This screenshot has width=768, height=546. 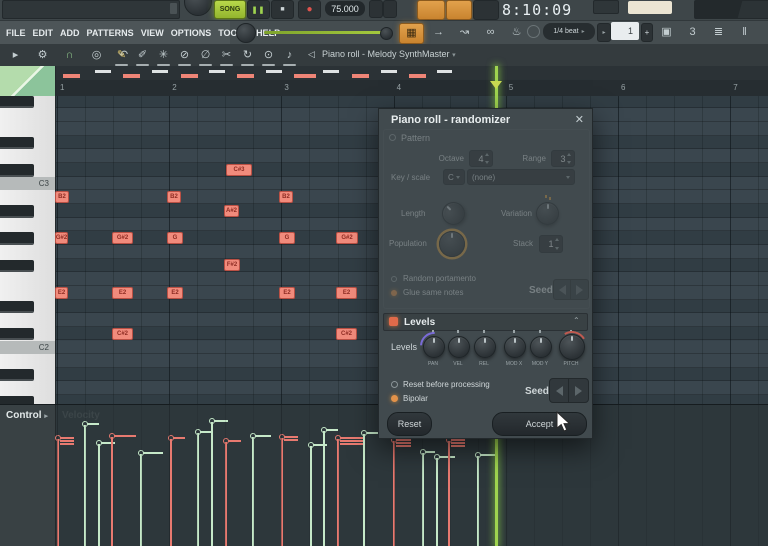 What do you see at coordinates (541, 347) in the screenshot?
I see `level-knob-mod-y` at bounding box center [541, 347].